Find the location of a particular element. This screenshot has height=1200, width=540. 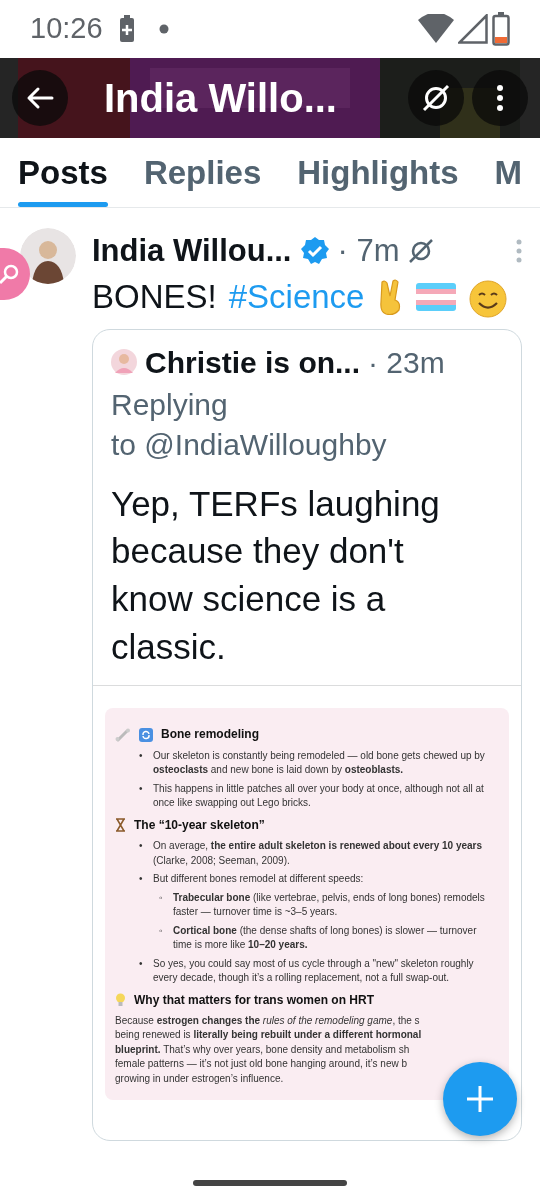

dot-icon is located at coordinates (163, 29).